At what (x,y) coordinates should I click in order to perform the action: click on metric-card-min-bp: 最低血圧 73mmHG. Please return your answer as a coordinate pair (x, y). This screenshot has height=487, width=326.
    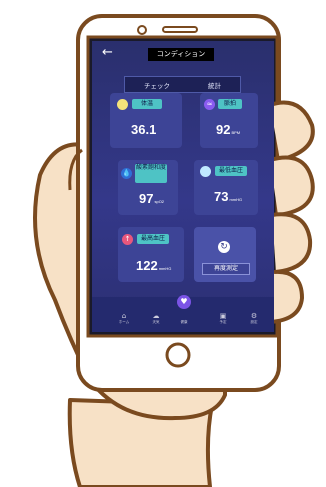
    Looking at the image, I should click on (226, 187).